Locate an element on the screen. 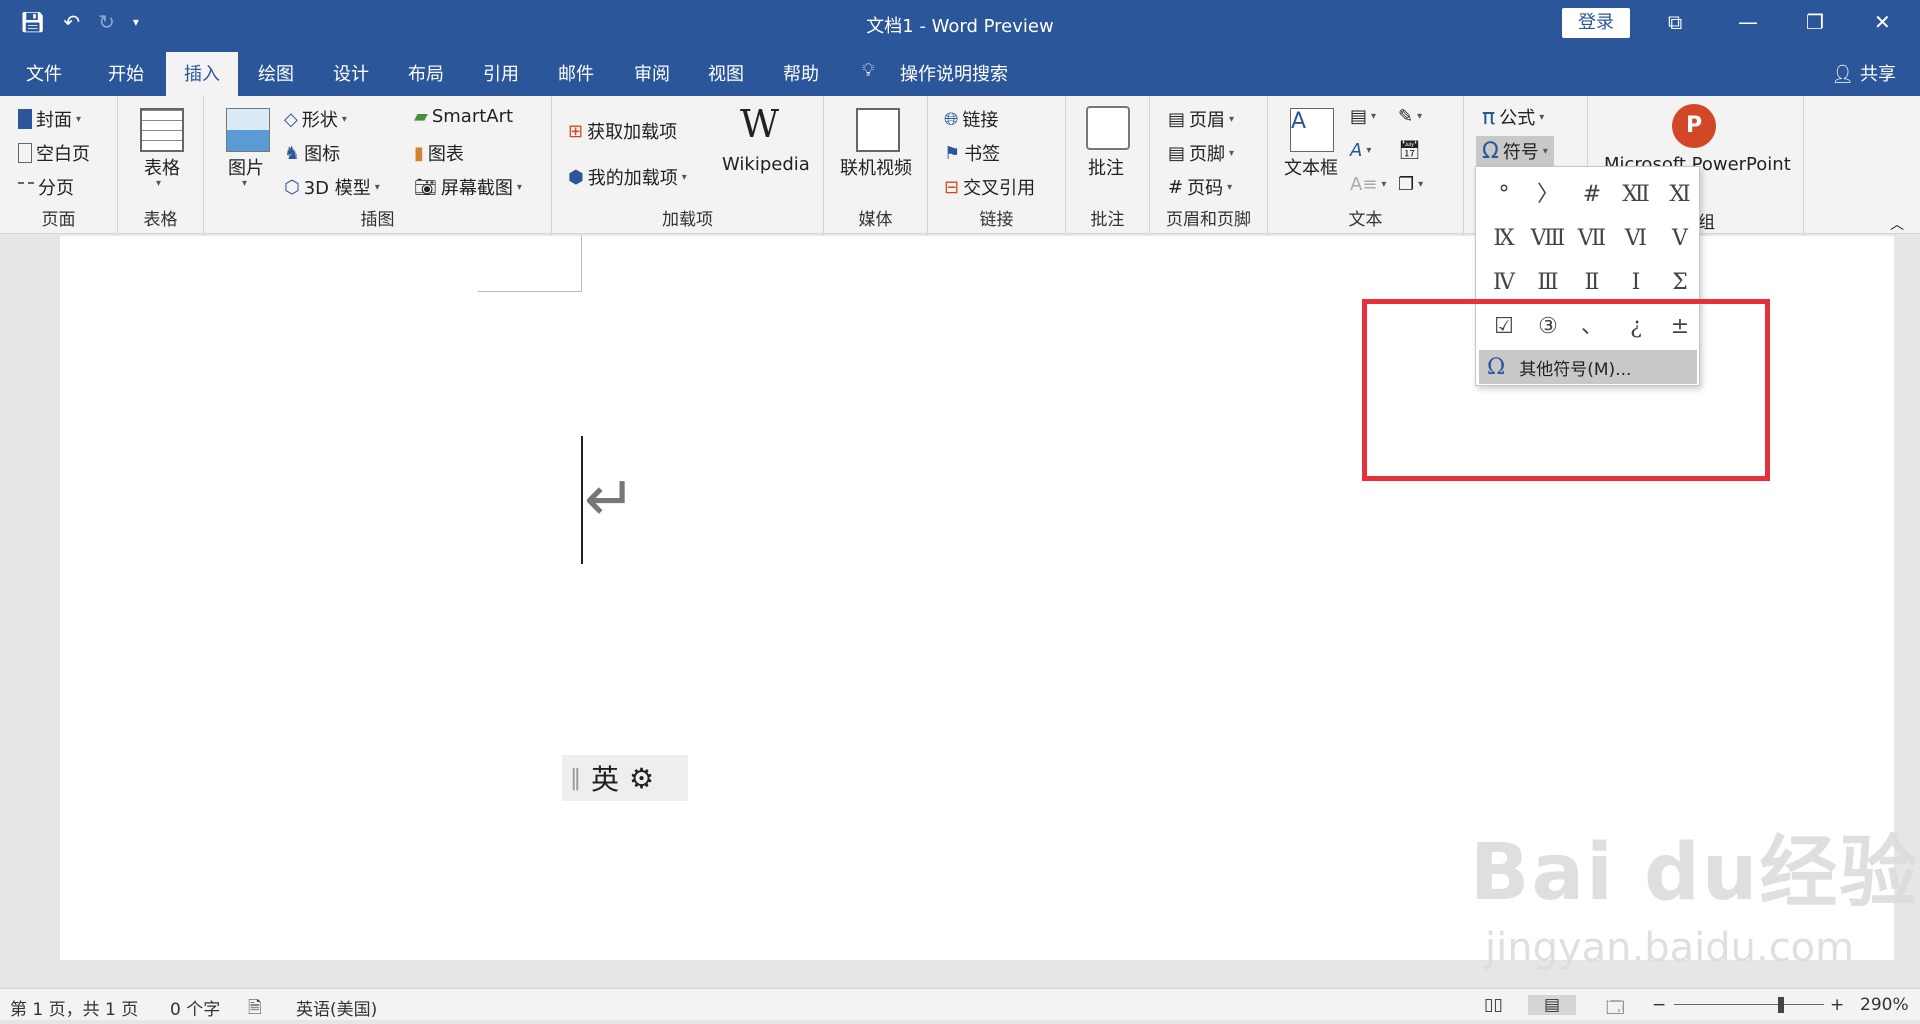 The height and width of the screenshot is (1024, 1920). tab-help: 帮助 is located at coordinates (801, 73).